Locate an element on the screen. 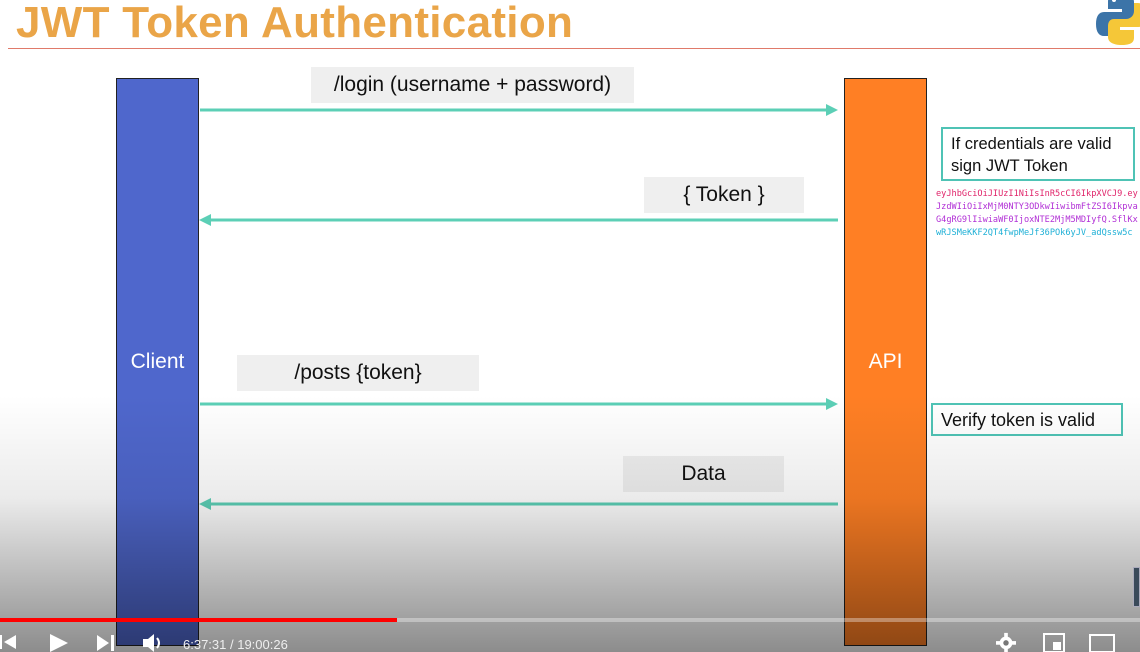  side-card-thumbnail is located at coordinates (1136, 587).